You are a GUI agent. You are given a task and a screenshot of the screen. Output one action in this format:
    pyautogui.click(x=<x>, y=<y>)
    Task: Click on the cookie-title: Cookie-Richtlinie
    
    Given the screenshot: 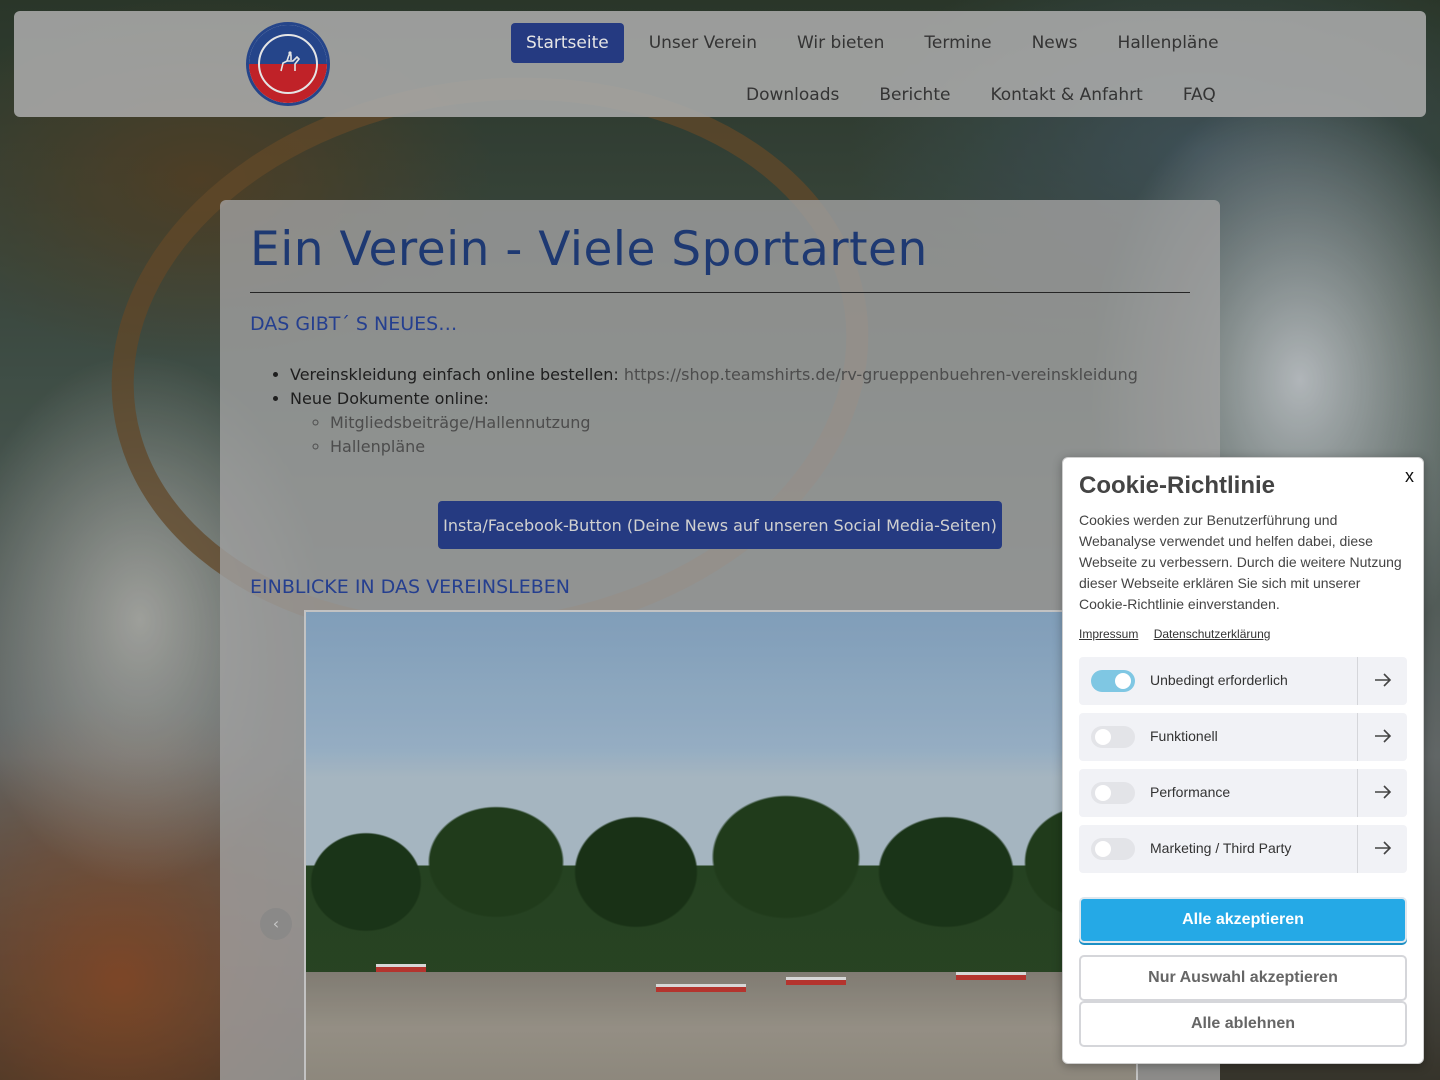 What is the action you would take?
    pyautogui.click(x=1177, y=485)
    